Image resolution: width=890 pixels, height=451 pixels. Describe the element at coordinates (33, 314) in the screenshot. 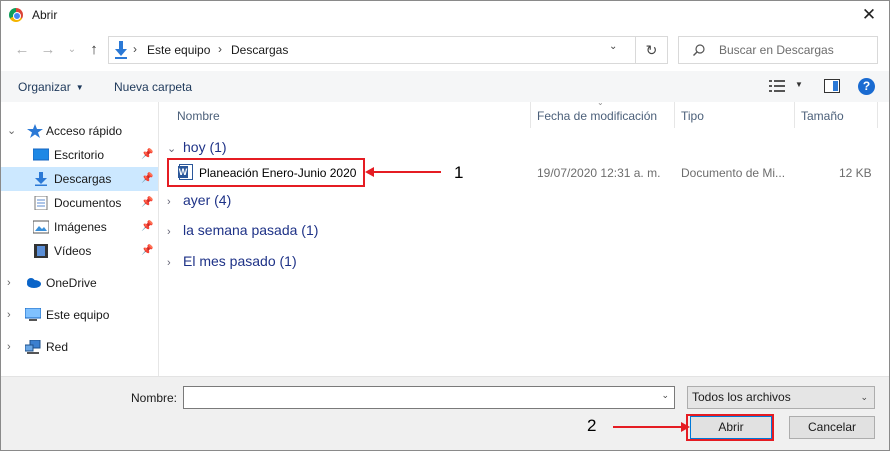

I see `computer-icon` at that location.